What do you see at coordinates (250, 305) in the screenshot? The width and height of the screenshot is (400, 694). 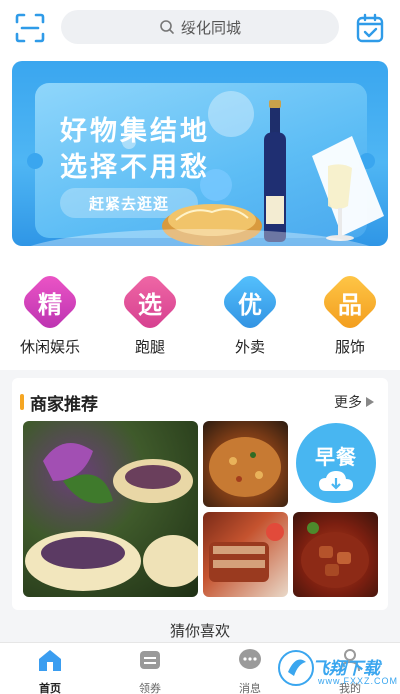 I see `category-takeout-glyph: 优` at bounding box center [250, 305].